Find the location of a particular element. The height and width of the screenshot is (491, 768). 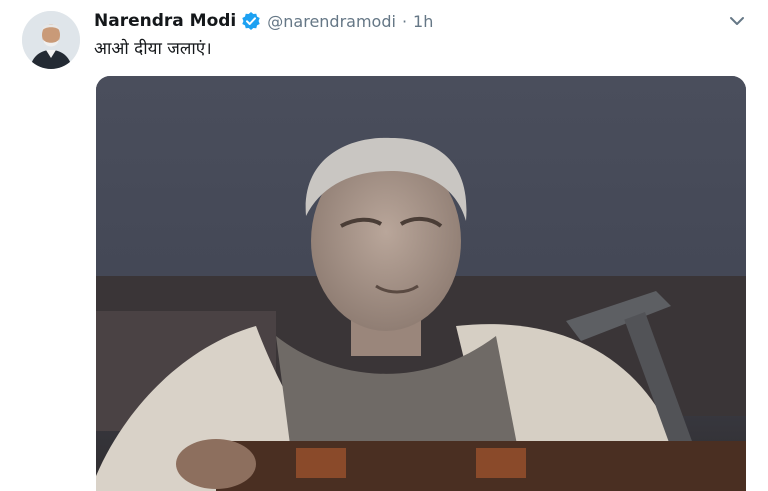

verified-badge-icon is located at coordinates (251, 21).